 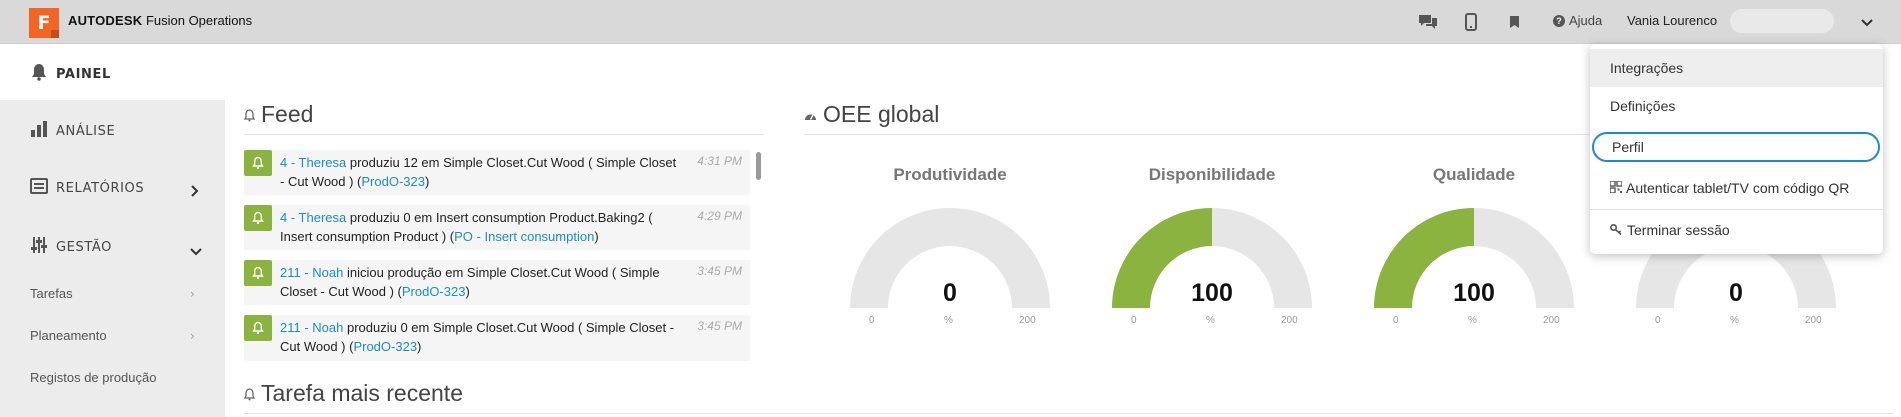 I want to click on bookmark-icon, so click(x=1514, y=22).